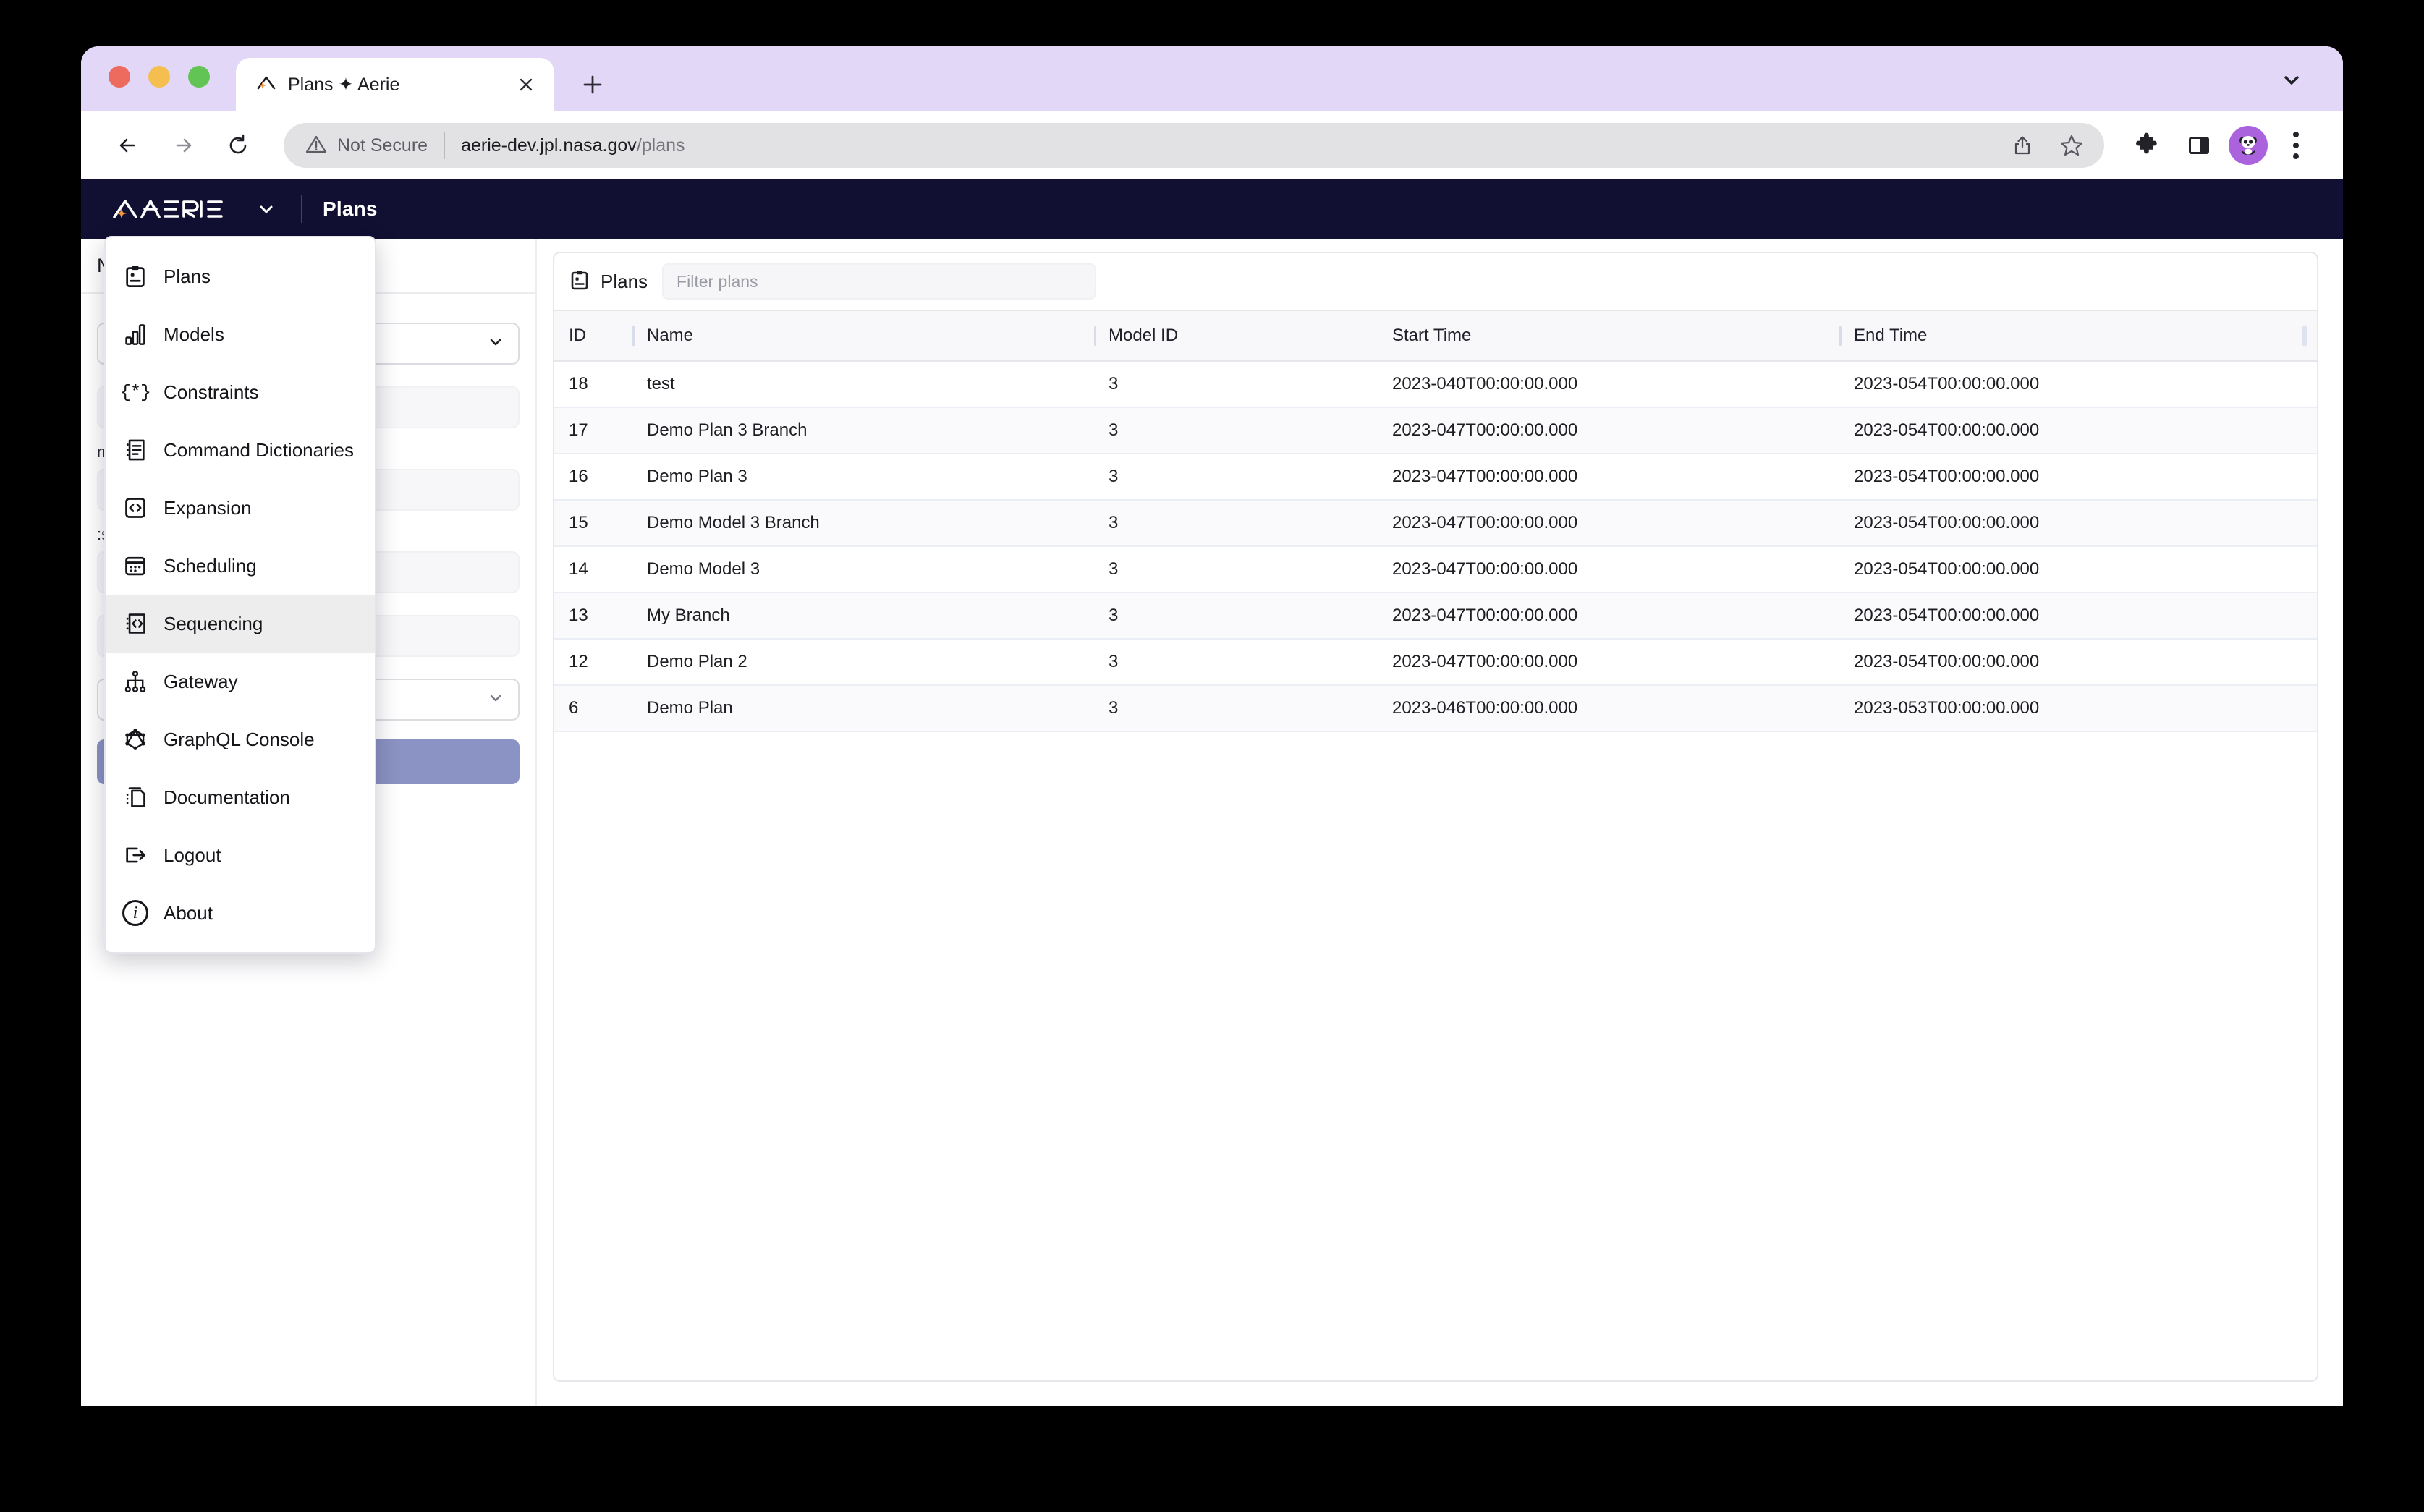 Image resolution: width=2424 pixels, height=1512 pixels. What do you see at coordinates (2023, 145) in the screenshot?
I see `share-icon` at bounding box center [2023, 145].